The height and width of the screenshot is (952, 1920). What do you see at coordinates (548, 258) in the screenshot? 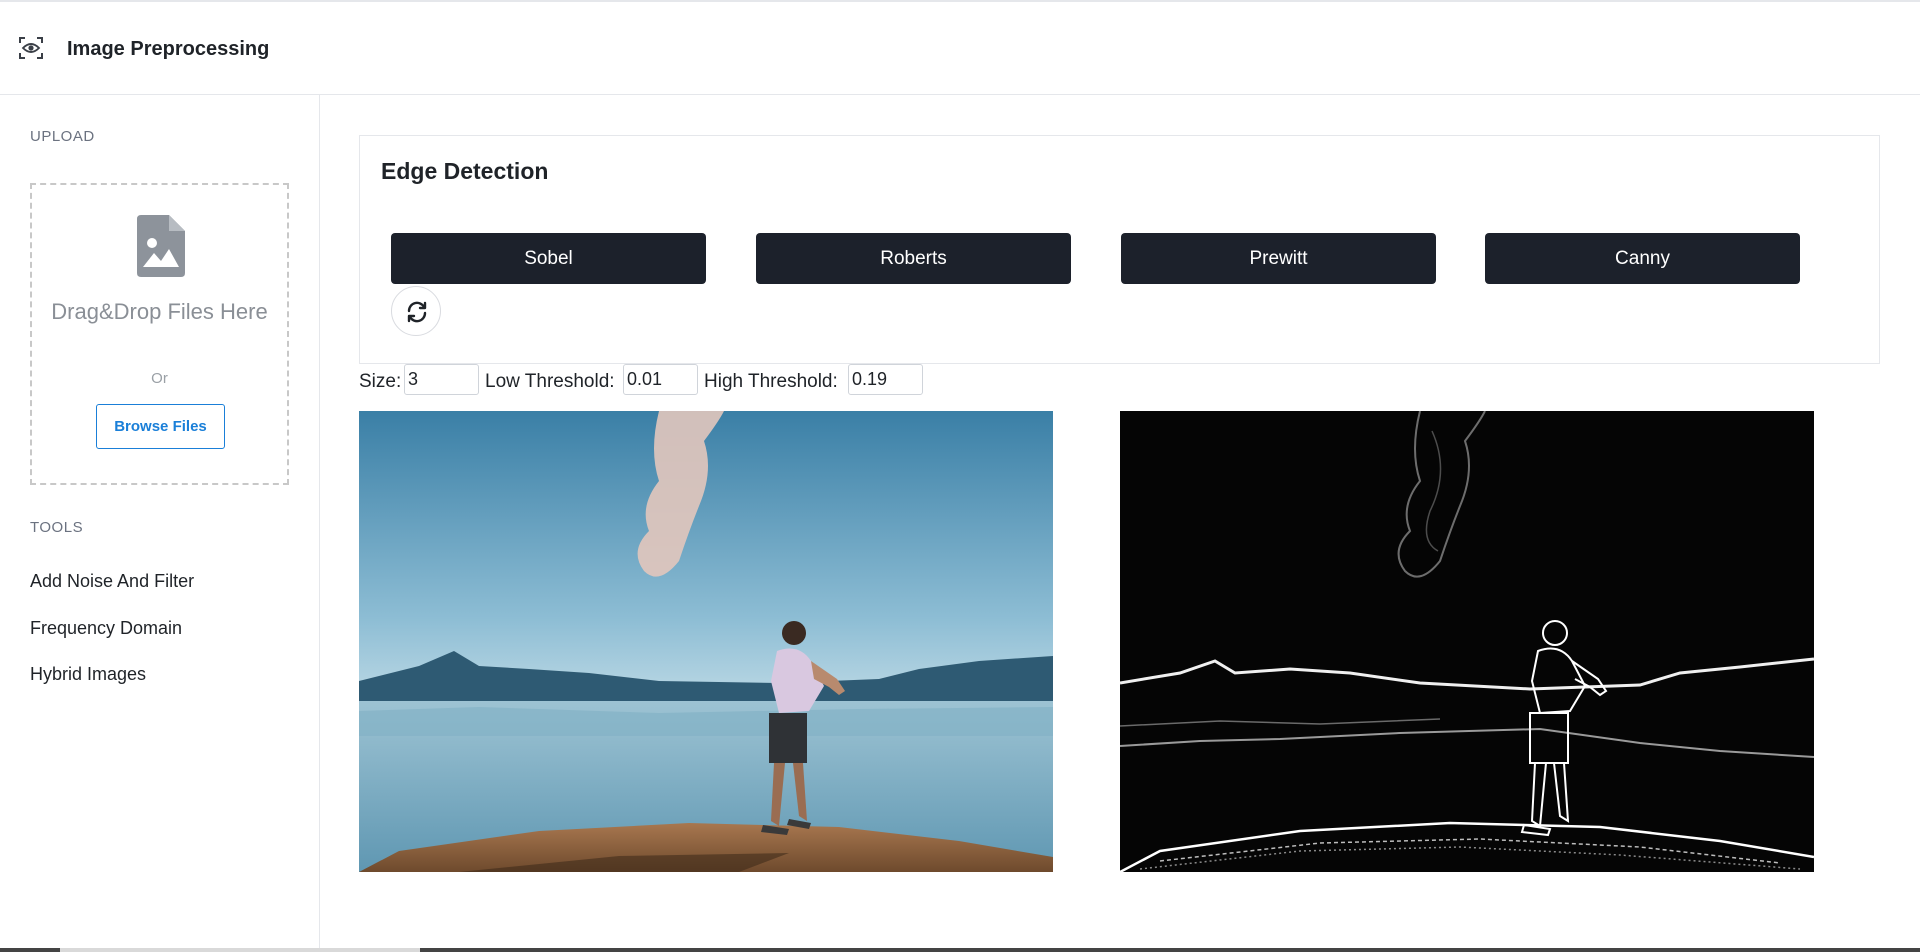
I see `sobel-button: Sobel` at bounding box center [548, 258].